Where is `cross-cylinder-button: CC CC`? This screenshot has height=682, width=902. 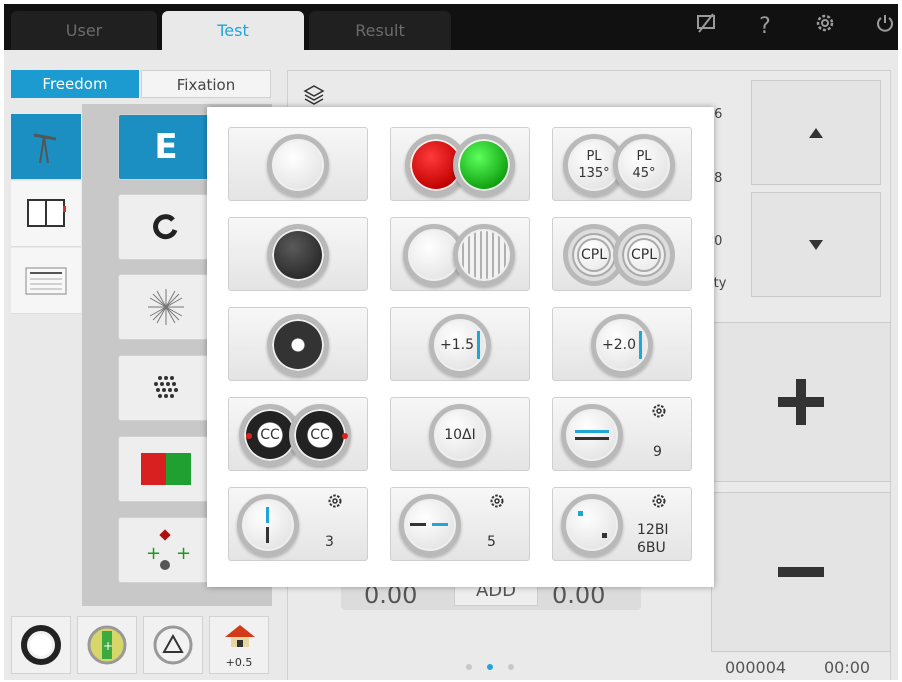
cross-cylinder-button: CC CC is located at coordinates (298, 434).